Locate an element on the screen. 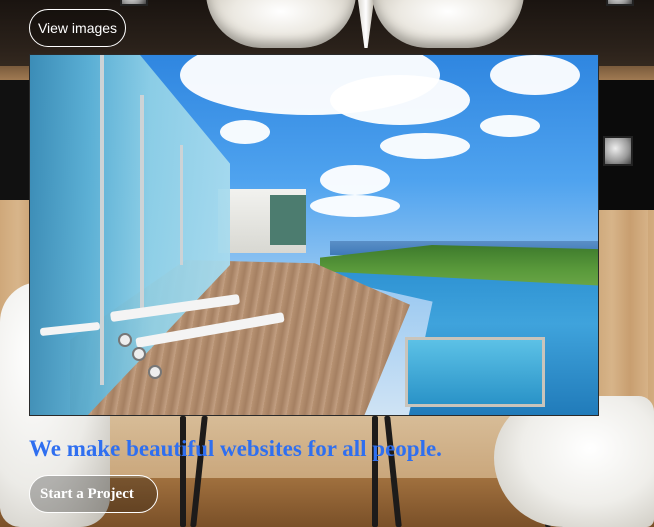 The width and height of the screenshot is (654, 527). view-images-button: View images is located at coordinates (77, 28).